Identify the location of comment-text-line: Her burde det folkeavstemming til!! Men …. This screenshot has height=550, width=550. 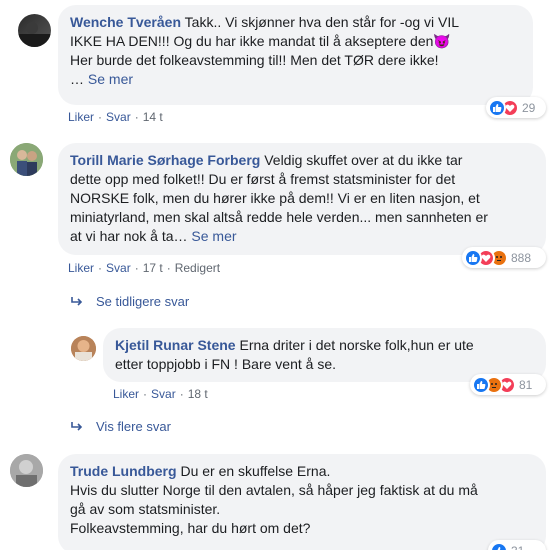
(254, 60).